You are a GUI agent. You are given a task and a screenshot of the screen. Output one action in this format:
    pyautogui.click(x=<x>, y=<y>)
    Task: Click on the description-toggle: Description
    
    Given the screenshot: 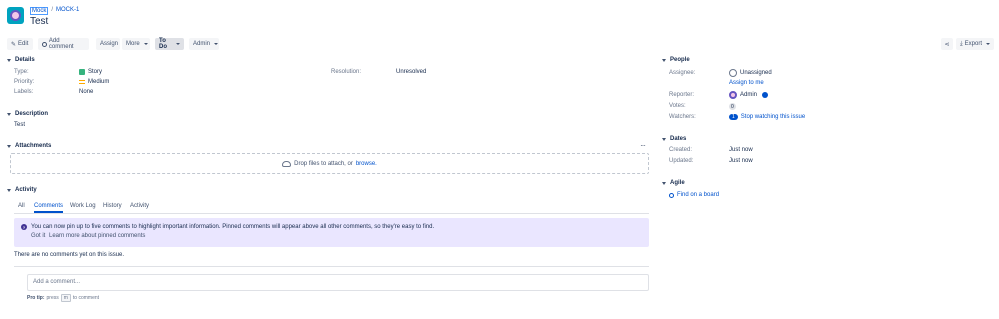 What is the action you would take?
    pyautogui.click(x=27, y=114)
    